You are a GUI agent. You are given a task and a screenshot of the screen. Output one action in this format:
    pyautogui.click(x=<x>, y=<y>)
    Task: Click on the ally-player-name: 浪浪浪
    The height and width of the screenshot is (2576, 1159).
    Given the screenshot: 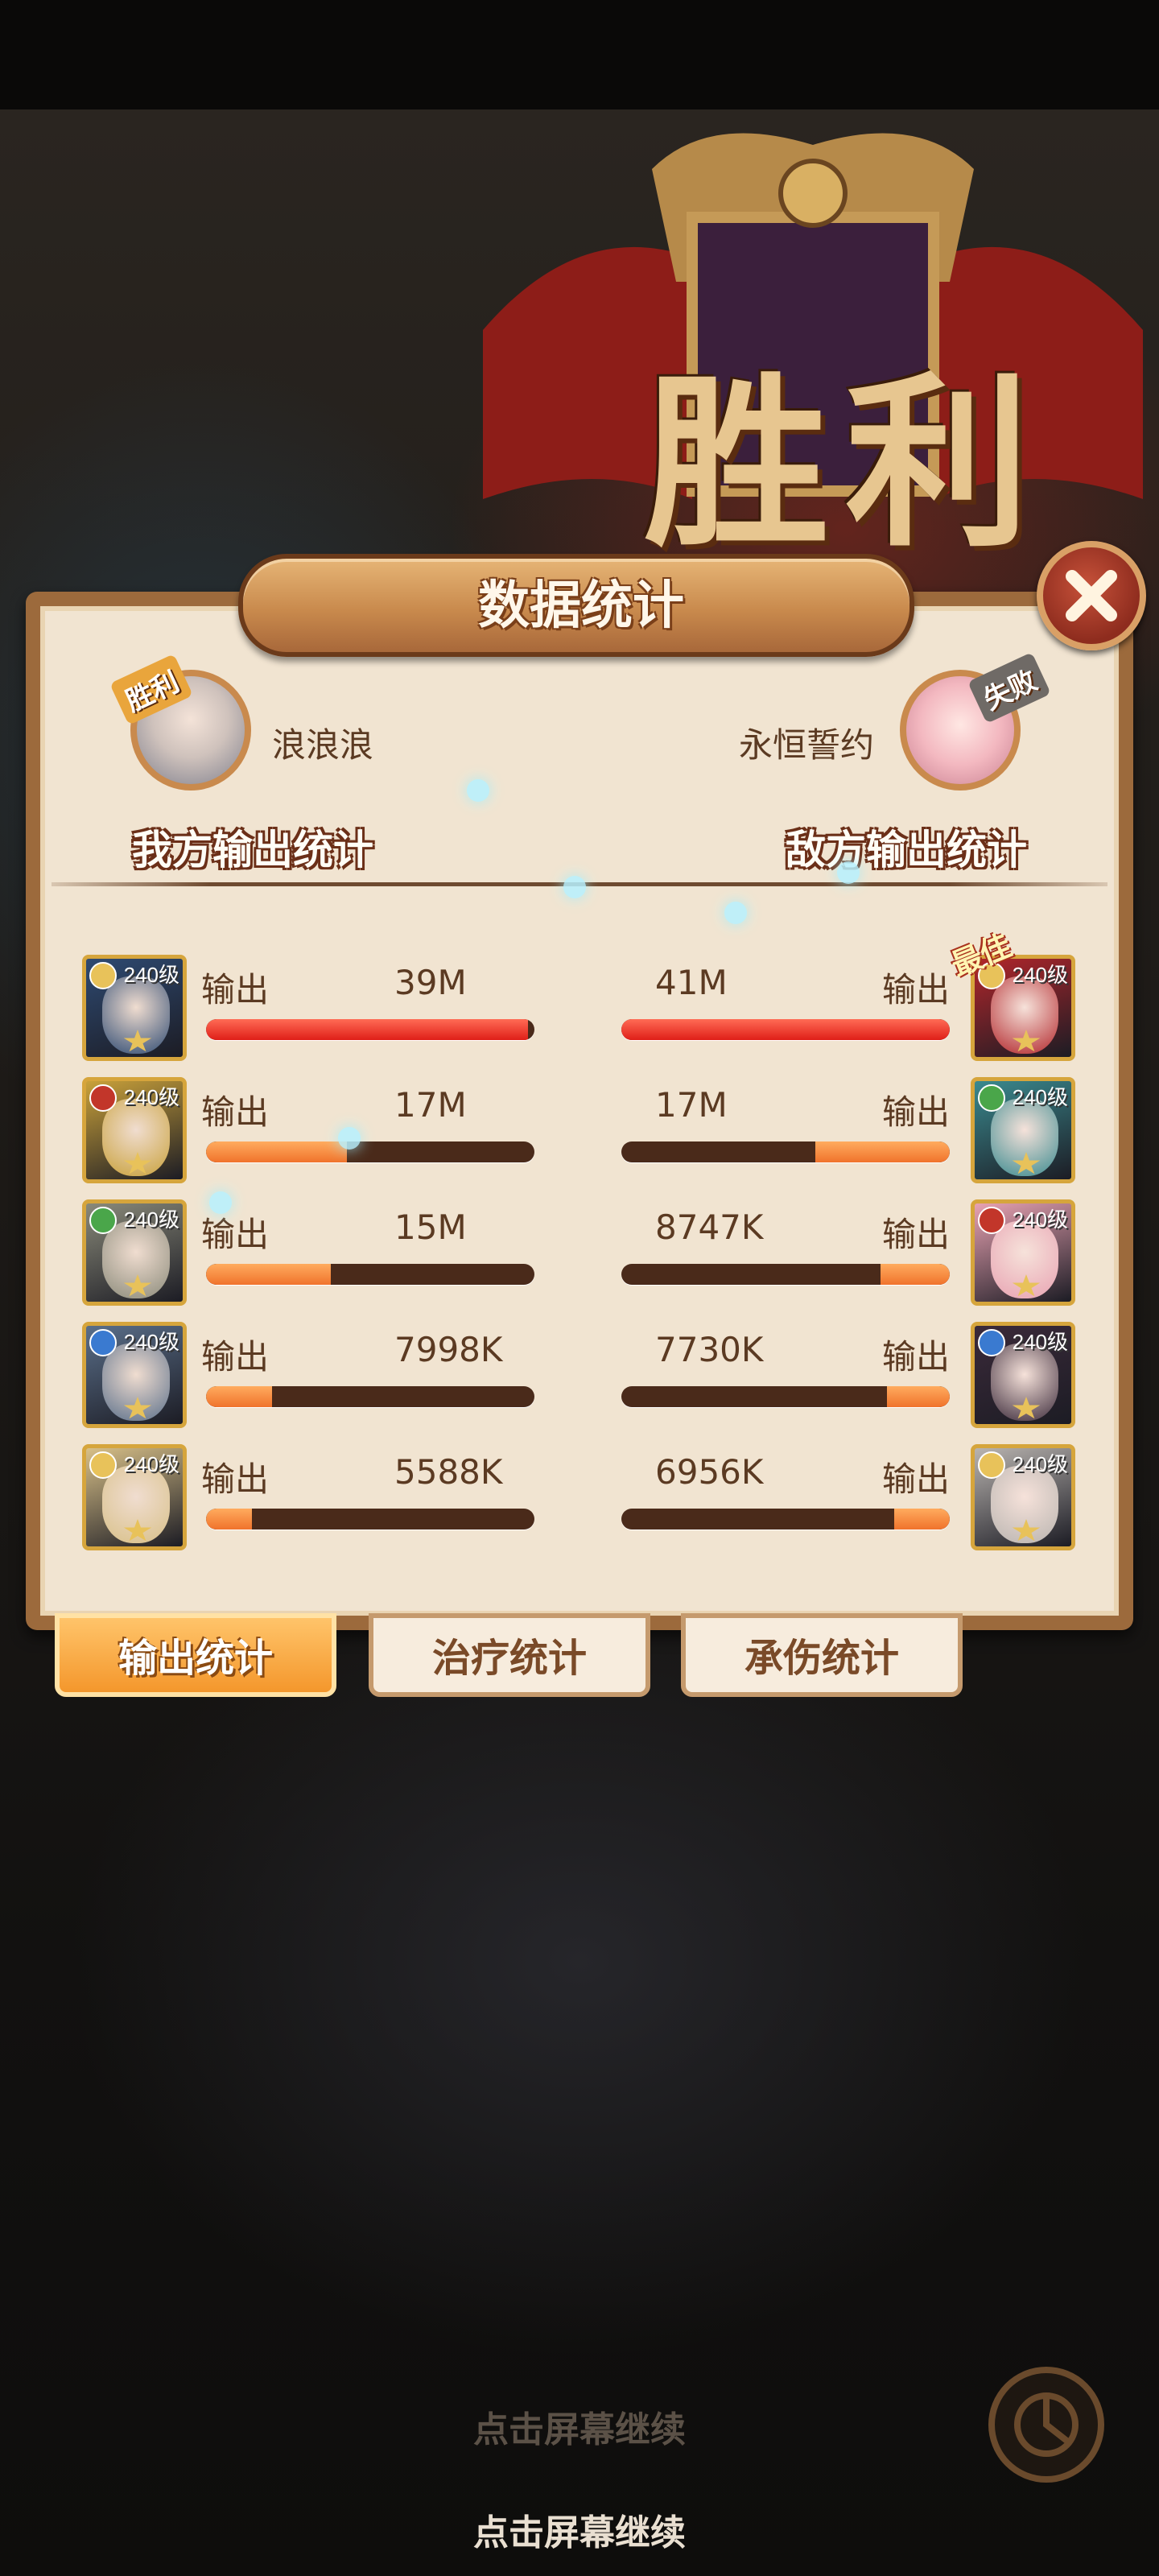 What is the action you would take?
    pyautogui.click(x=323, y=745)
    